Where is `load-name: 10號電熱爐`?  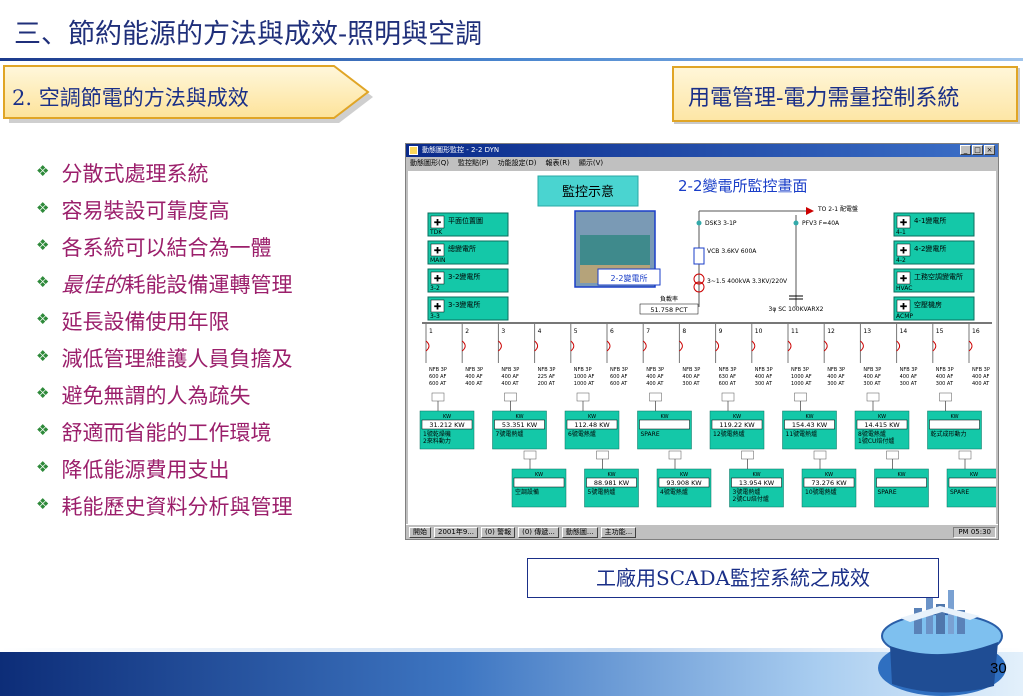 load-name: 10號電熱爐 is located at coordinates (821, 492).